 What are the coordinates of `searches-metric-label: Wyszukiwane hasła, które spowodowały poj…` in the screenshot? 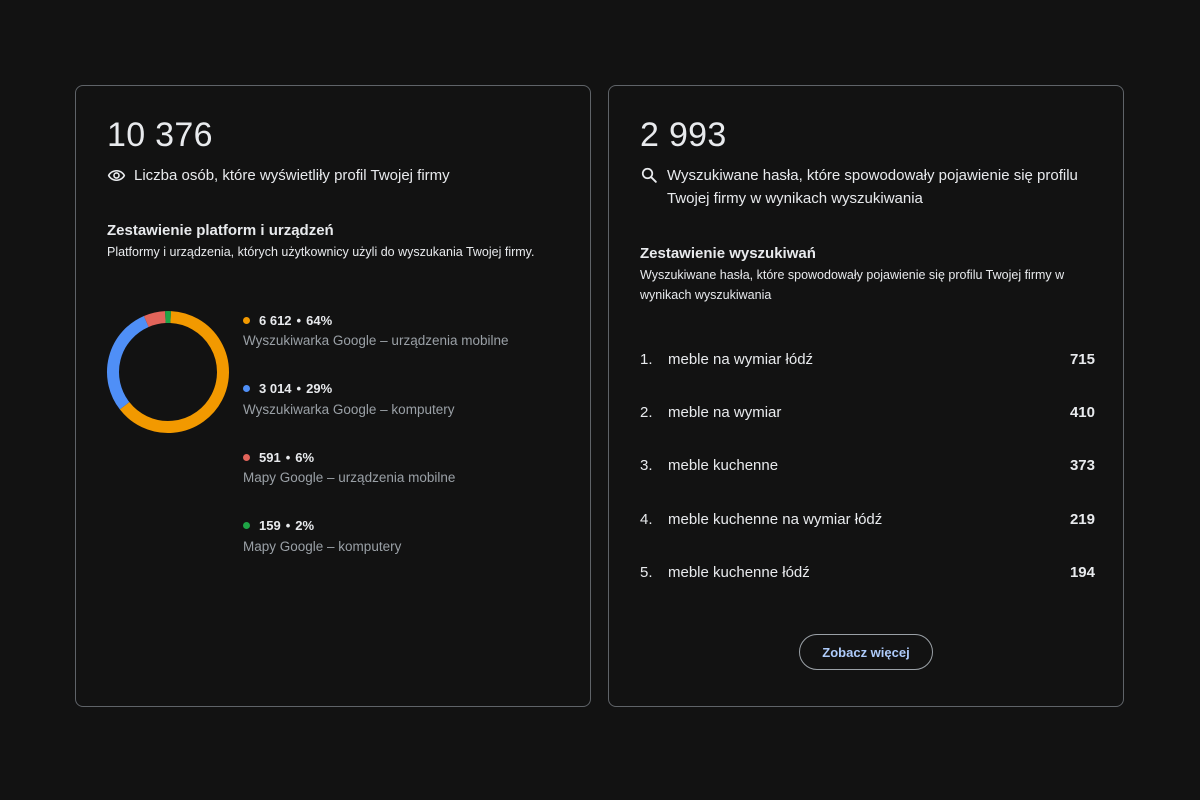 It's located at (872, 187).